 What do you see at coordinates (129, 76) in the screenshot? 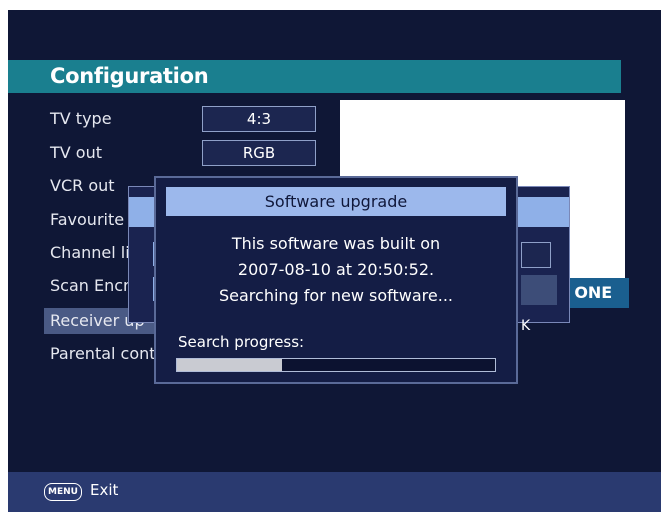
I see `page-title: Configuration` at bounding box center [129, 76].